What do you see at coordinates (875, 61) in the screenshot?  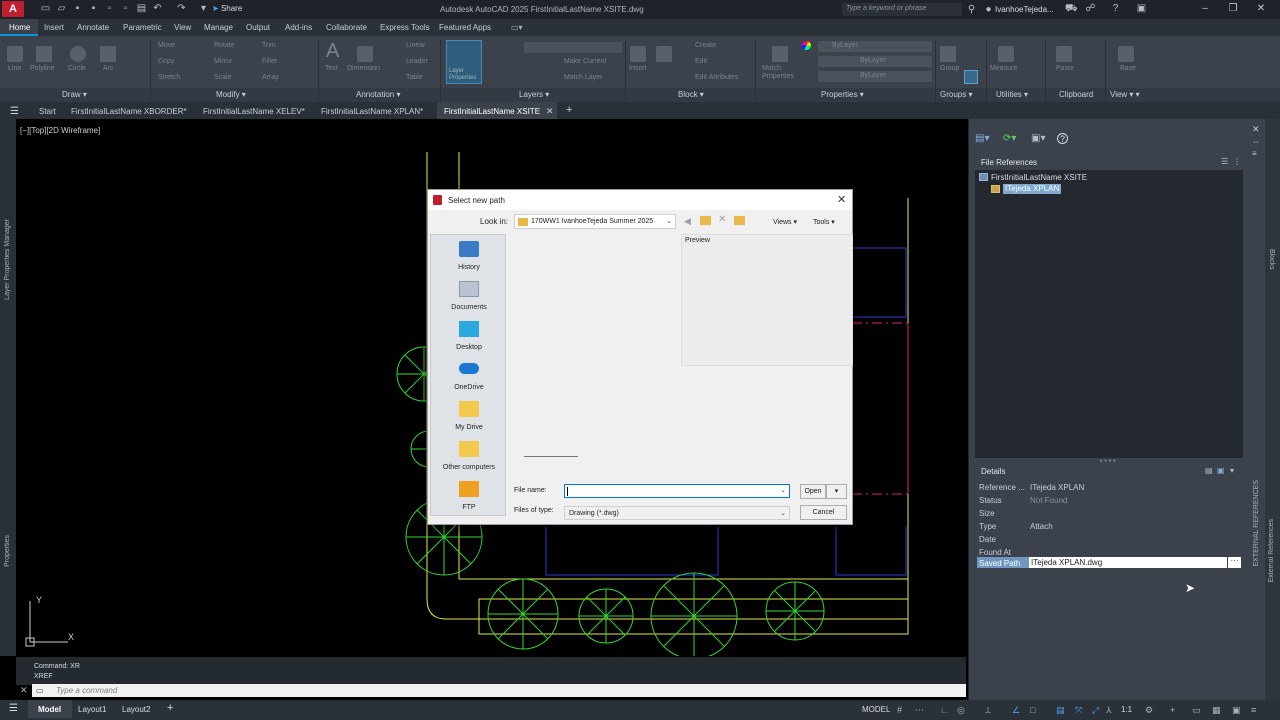 I see `lineweight-dropdown: ByLayer` at bounding box center [875, 61].